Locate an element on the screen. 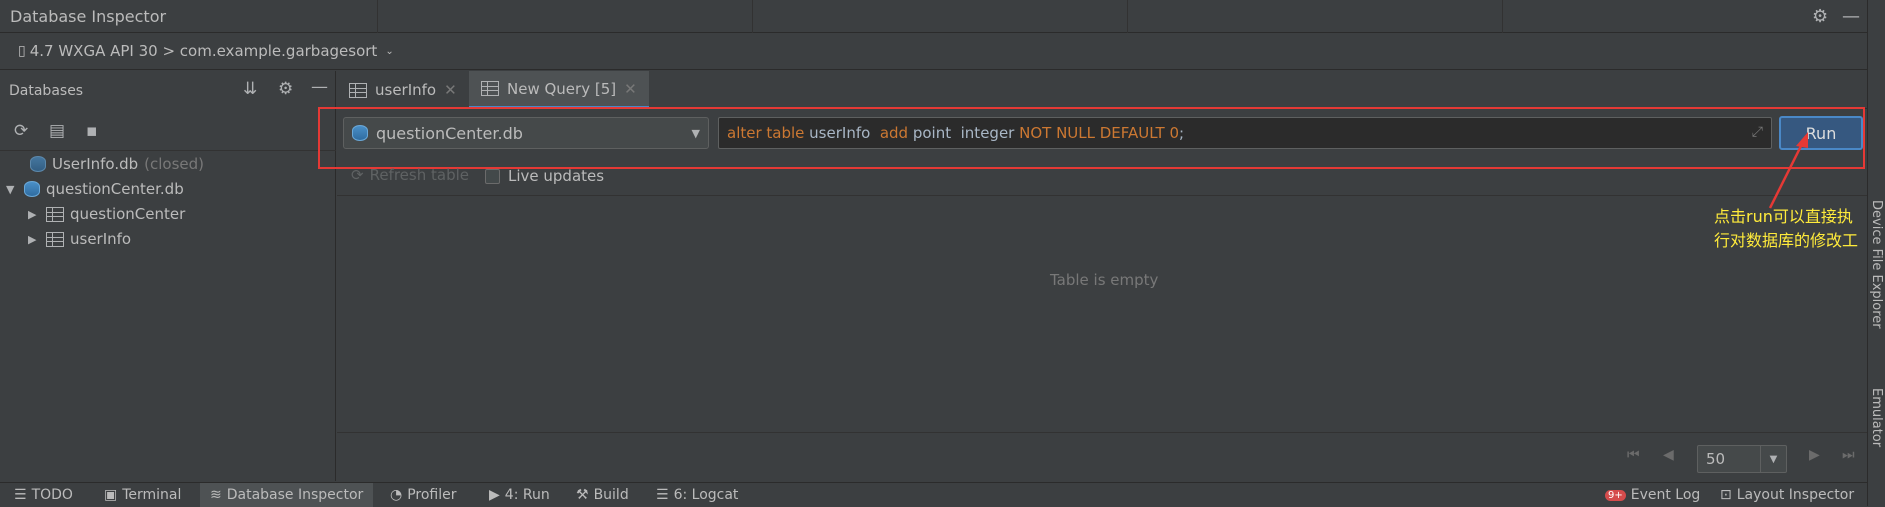  expand-arrow-icon: ▼ is located at coordinates (12, 189).